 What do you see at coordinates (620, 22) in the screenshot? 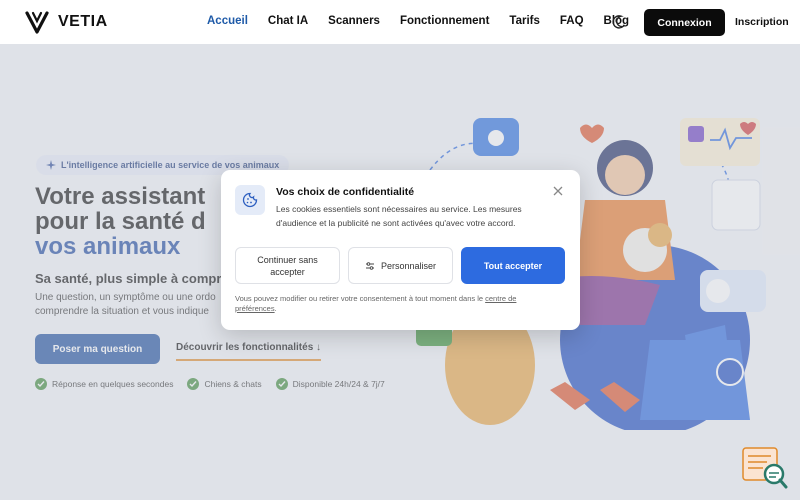
I see `moon-icon` at bounding box center [620, 22].